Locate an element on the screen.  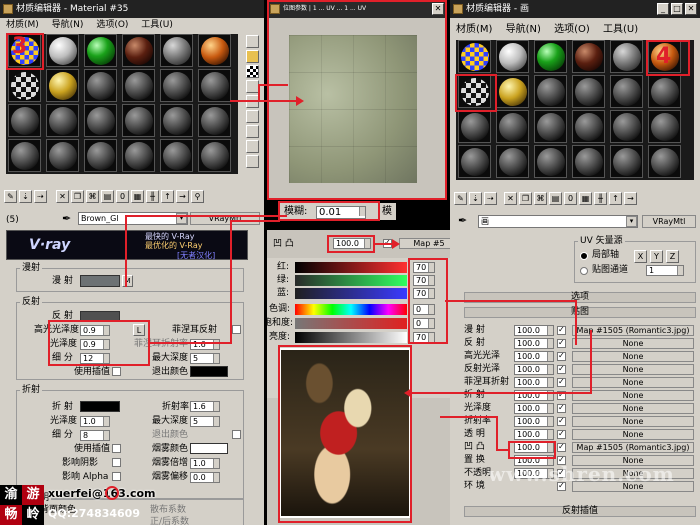
select-by-material-button is located at coordinates (252, 146).